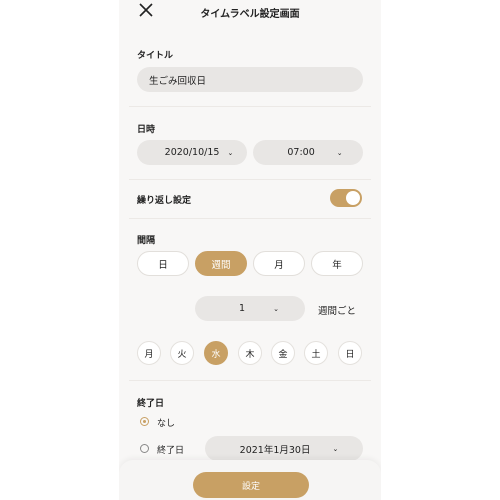 This screenshot has width=500, height=500. What do you see at coordinates (146, 130) in the screenshot?
I see `datetime-label: 日時` at bounding box center [146, 130].